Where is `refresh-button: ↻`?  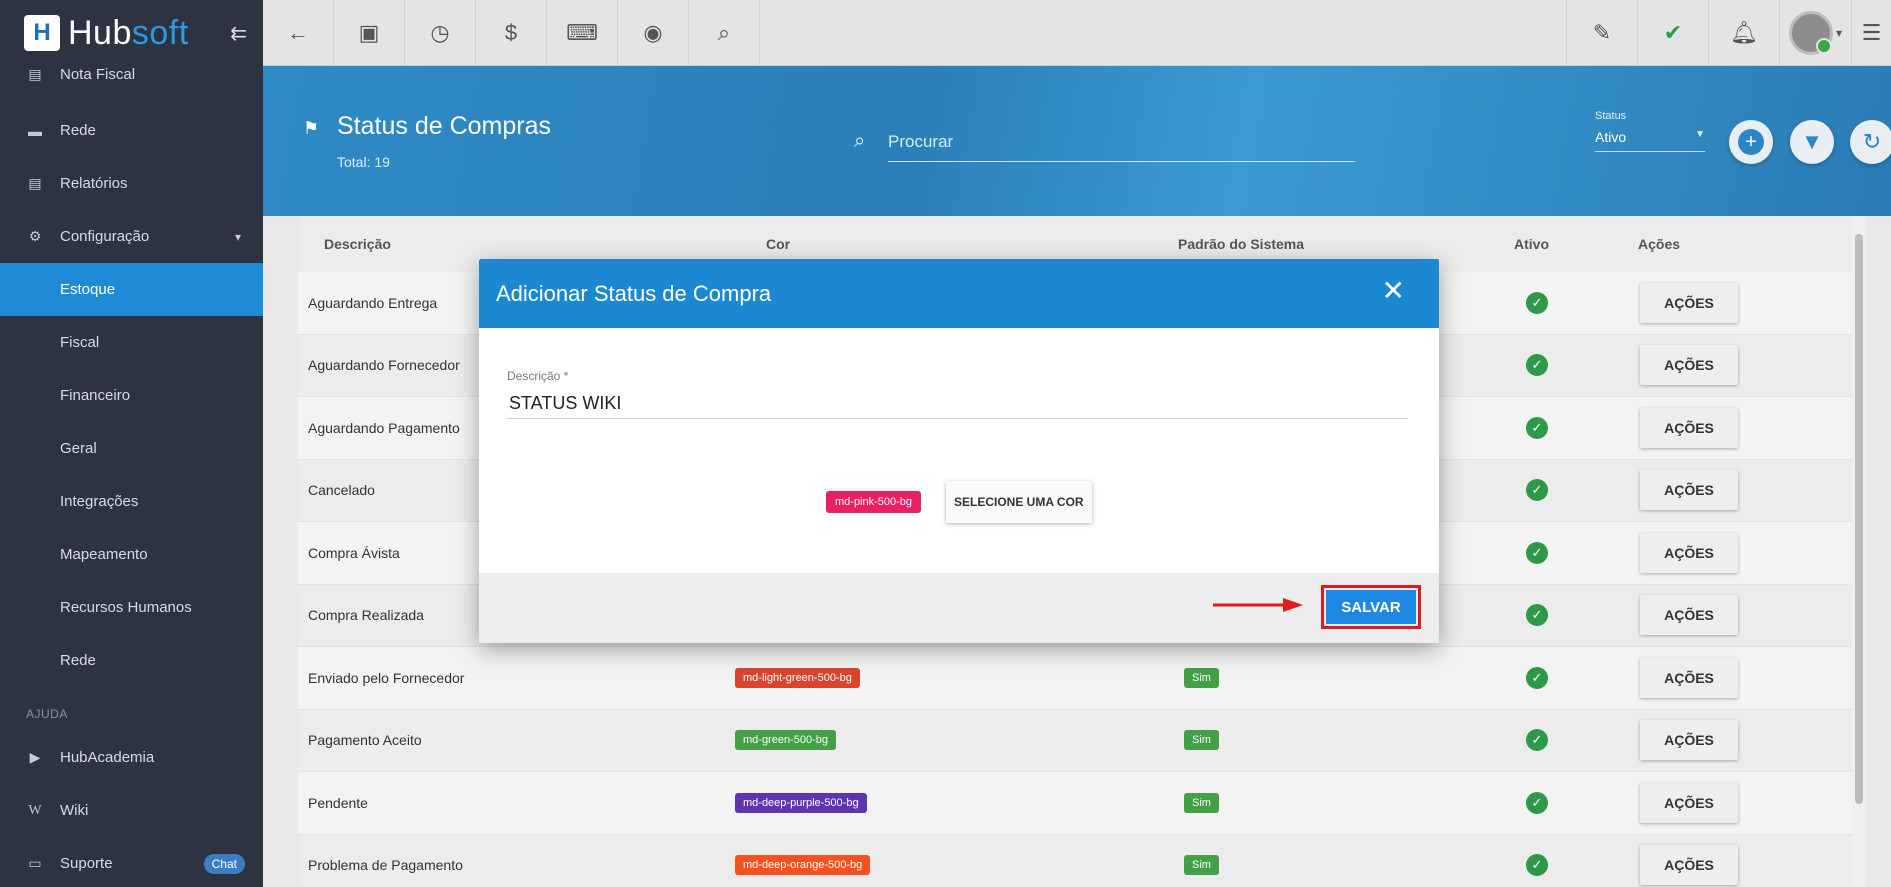 refresh-button: ↻ is located at coordinates (1870, 142).